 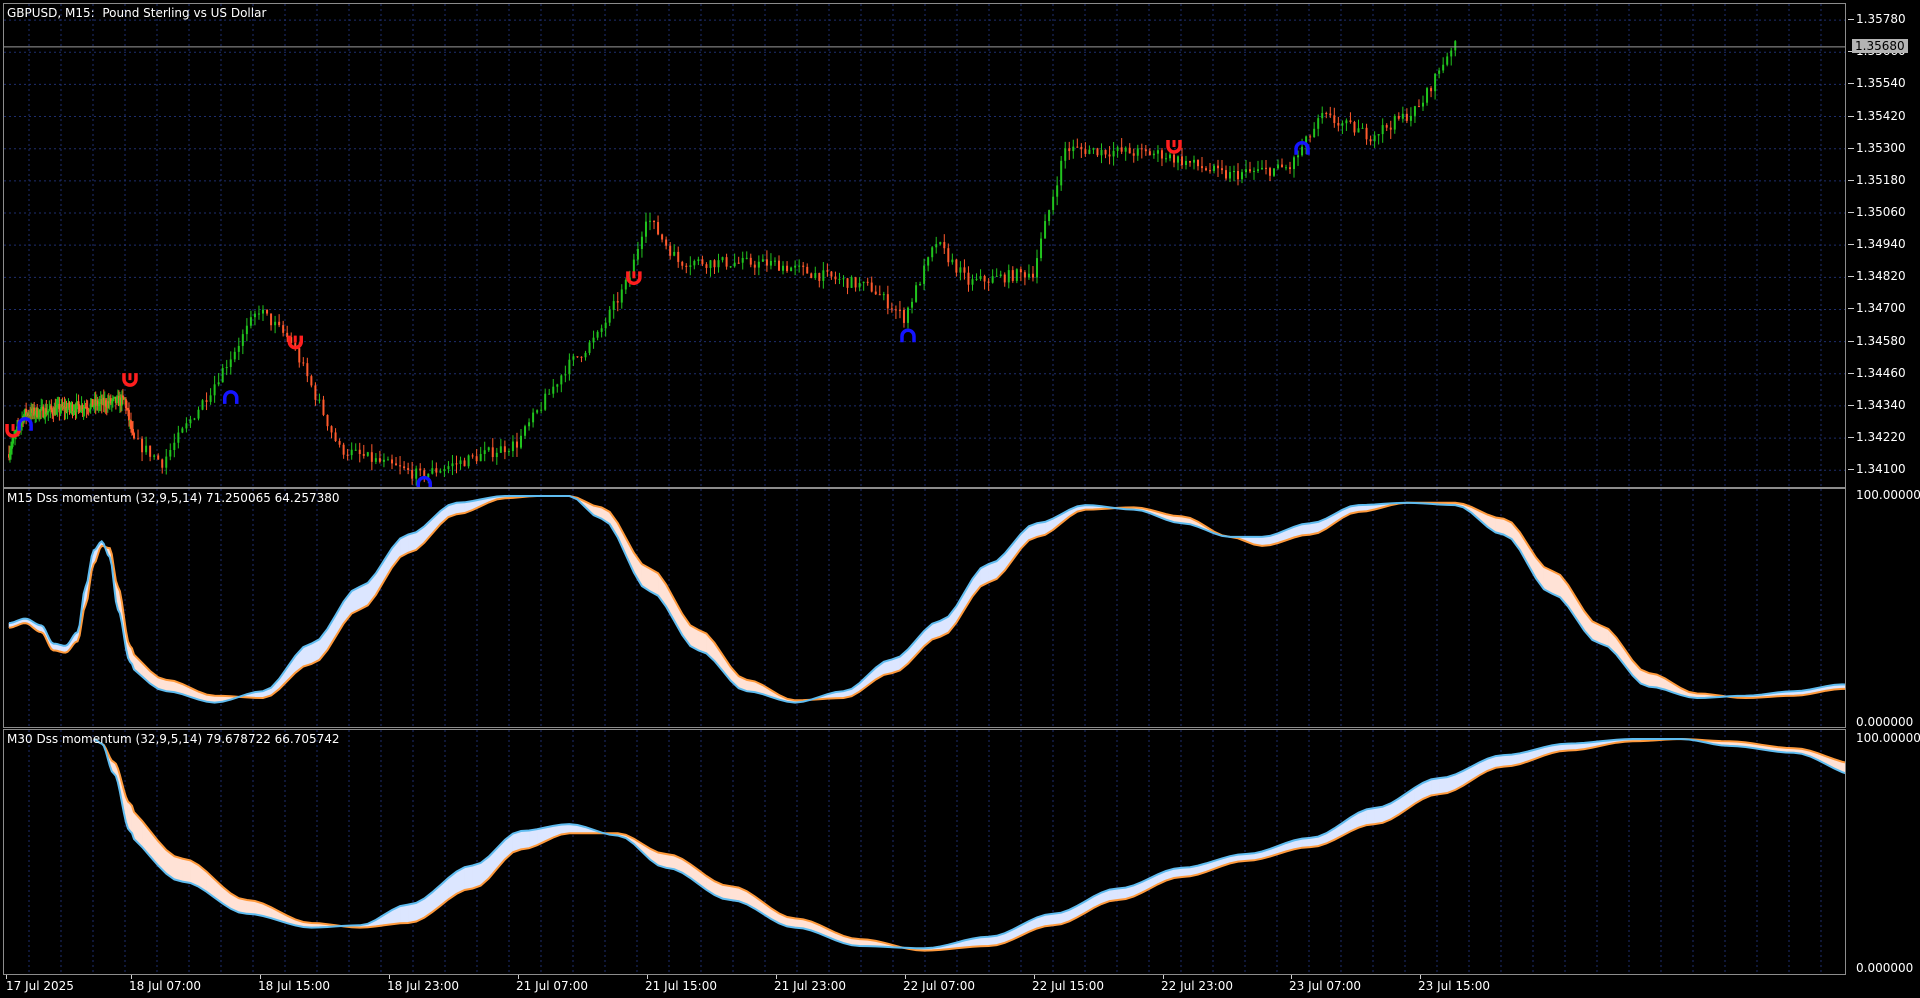 What do you see at coordinates (1881, 244) in the screenshot?
I see `price-label: 1.34940` at bounding box center [1881, 244].